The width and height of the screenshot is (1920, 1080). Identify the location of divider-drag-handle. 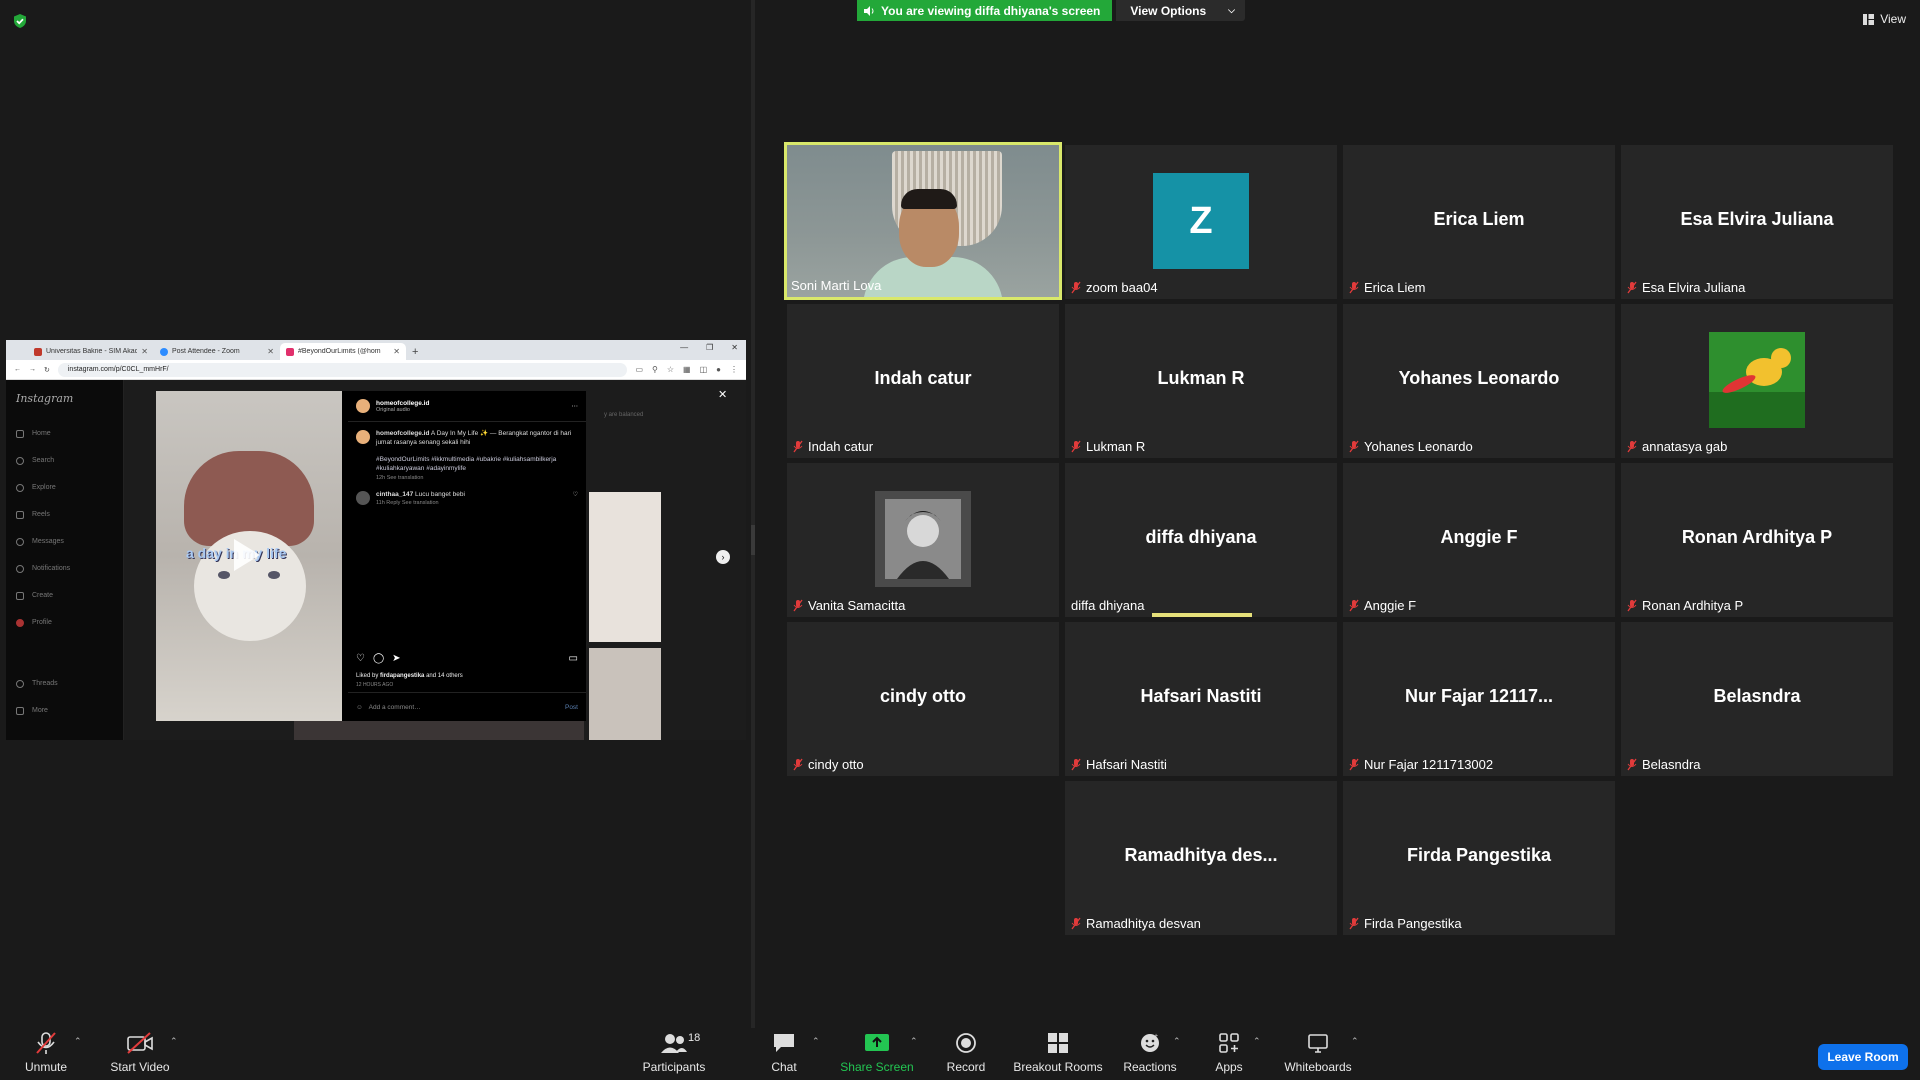
(753, 540).